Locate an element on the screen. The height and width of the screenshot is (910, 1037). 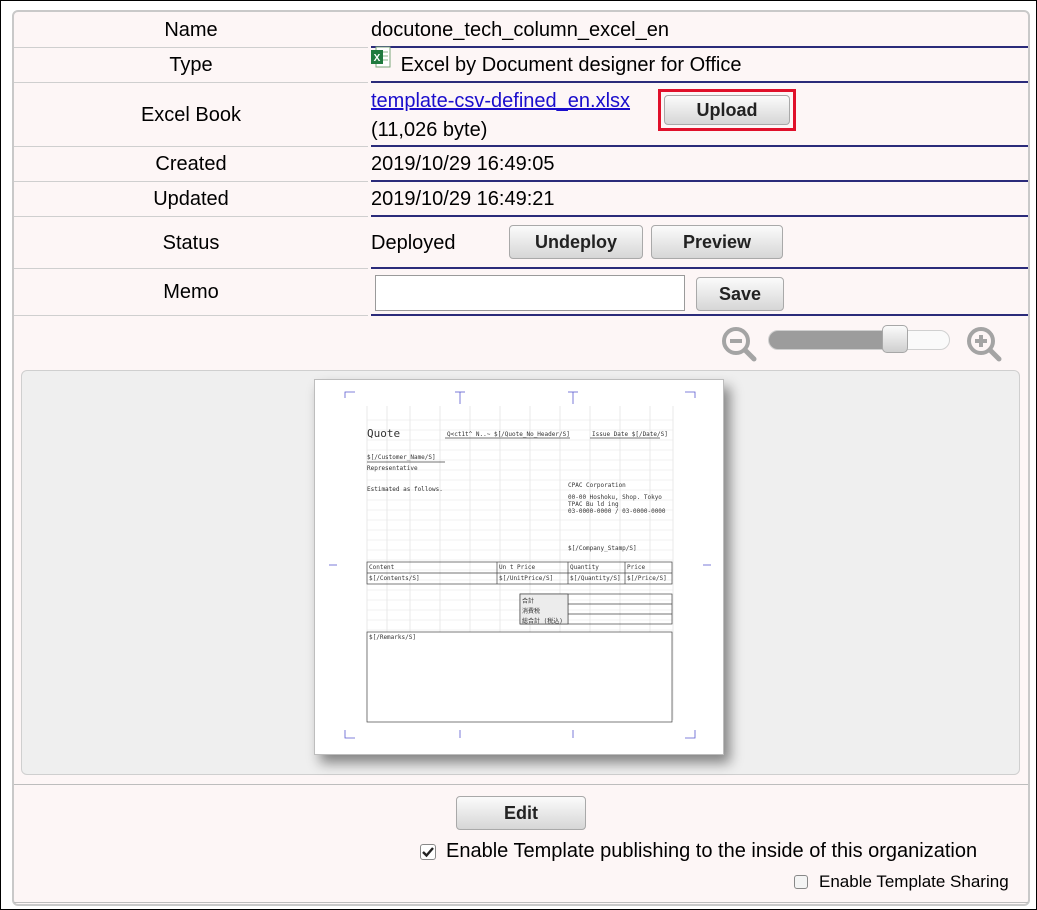
sheet-col-quantity: Quantity is located at coordinates (584, 567).